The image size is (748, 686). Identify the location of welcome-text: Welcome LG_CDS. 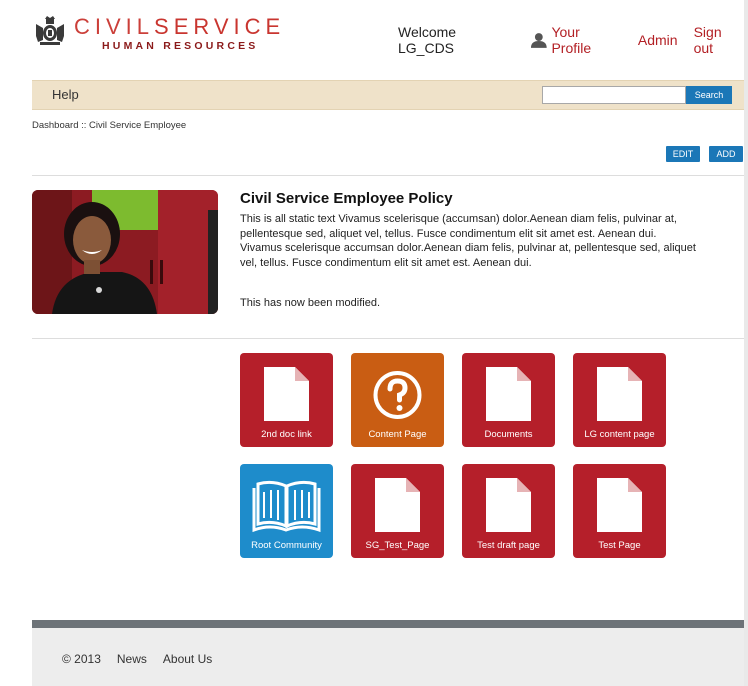
(427, 40).